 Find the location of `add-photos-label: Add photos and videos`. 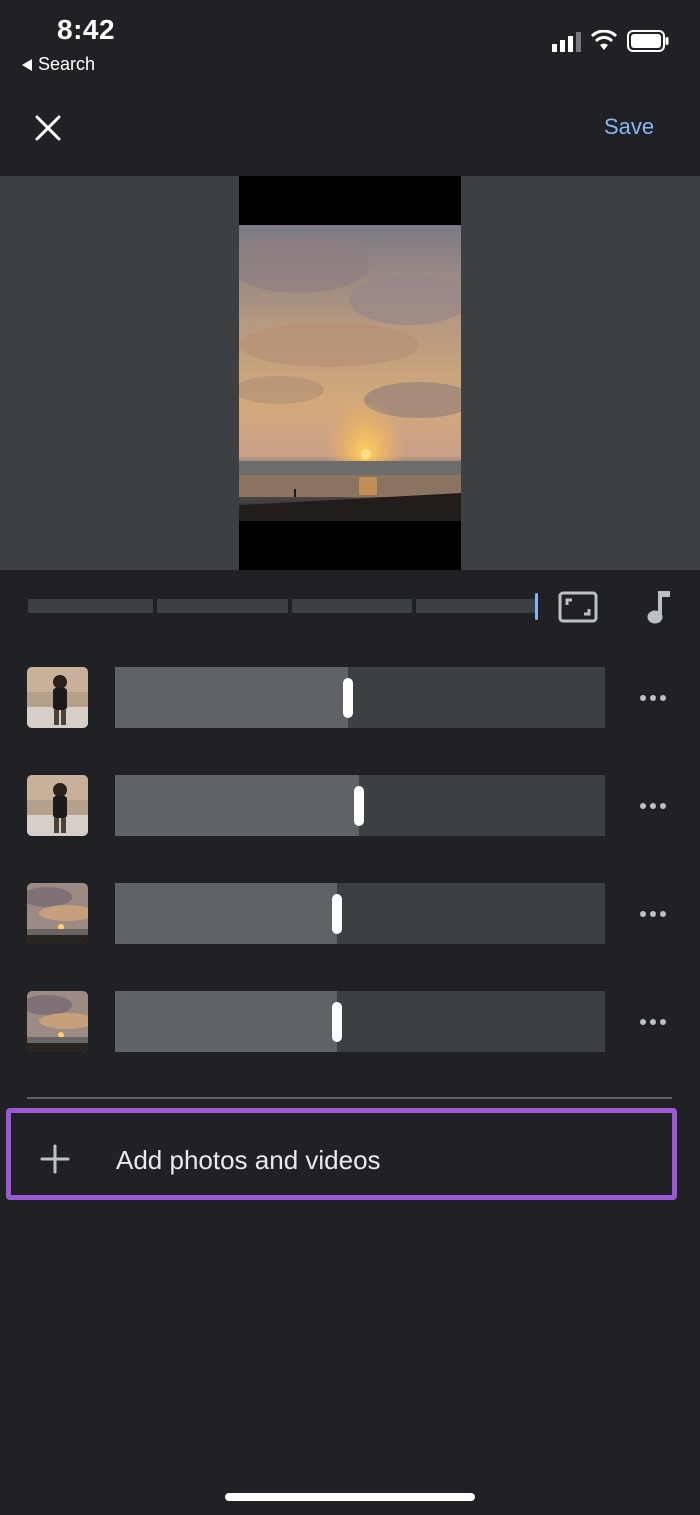

add-photos-label: Add photos and videos is located at coordinates (248, 1160).